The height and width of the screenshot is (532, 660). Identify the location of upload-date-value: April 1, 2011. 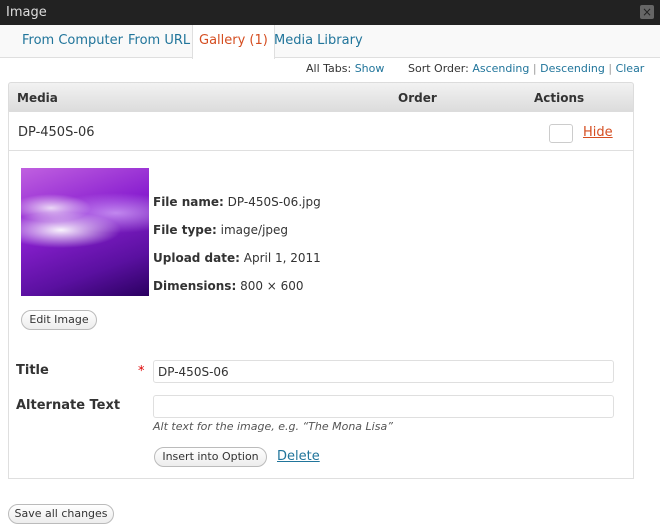
(282, 258).